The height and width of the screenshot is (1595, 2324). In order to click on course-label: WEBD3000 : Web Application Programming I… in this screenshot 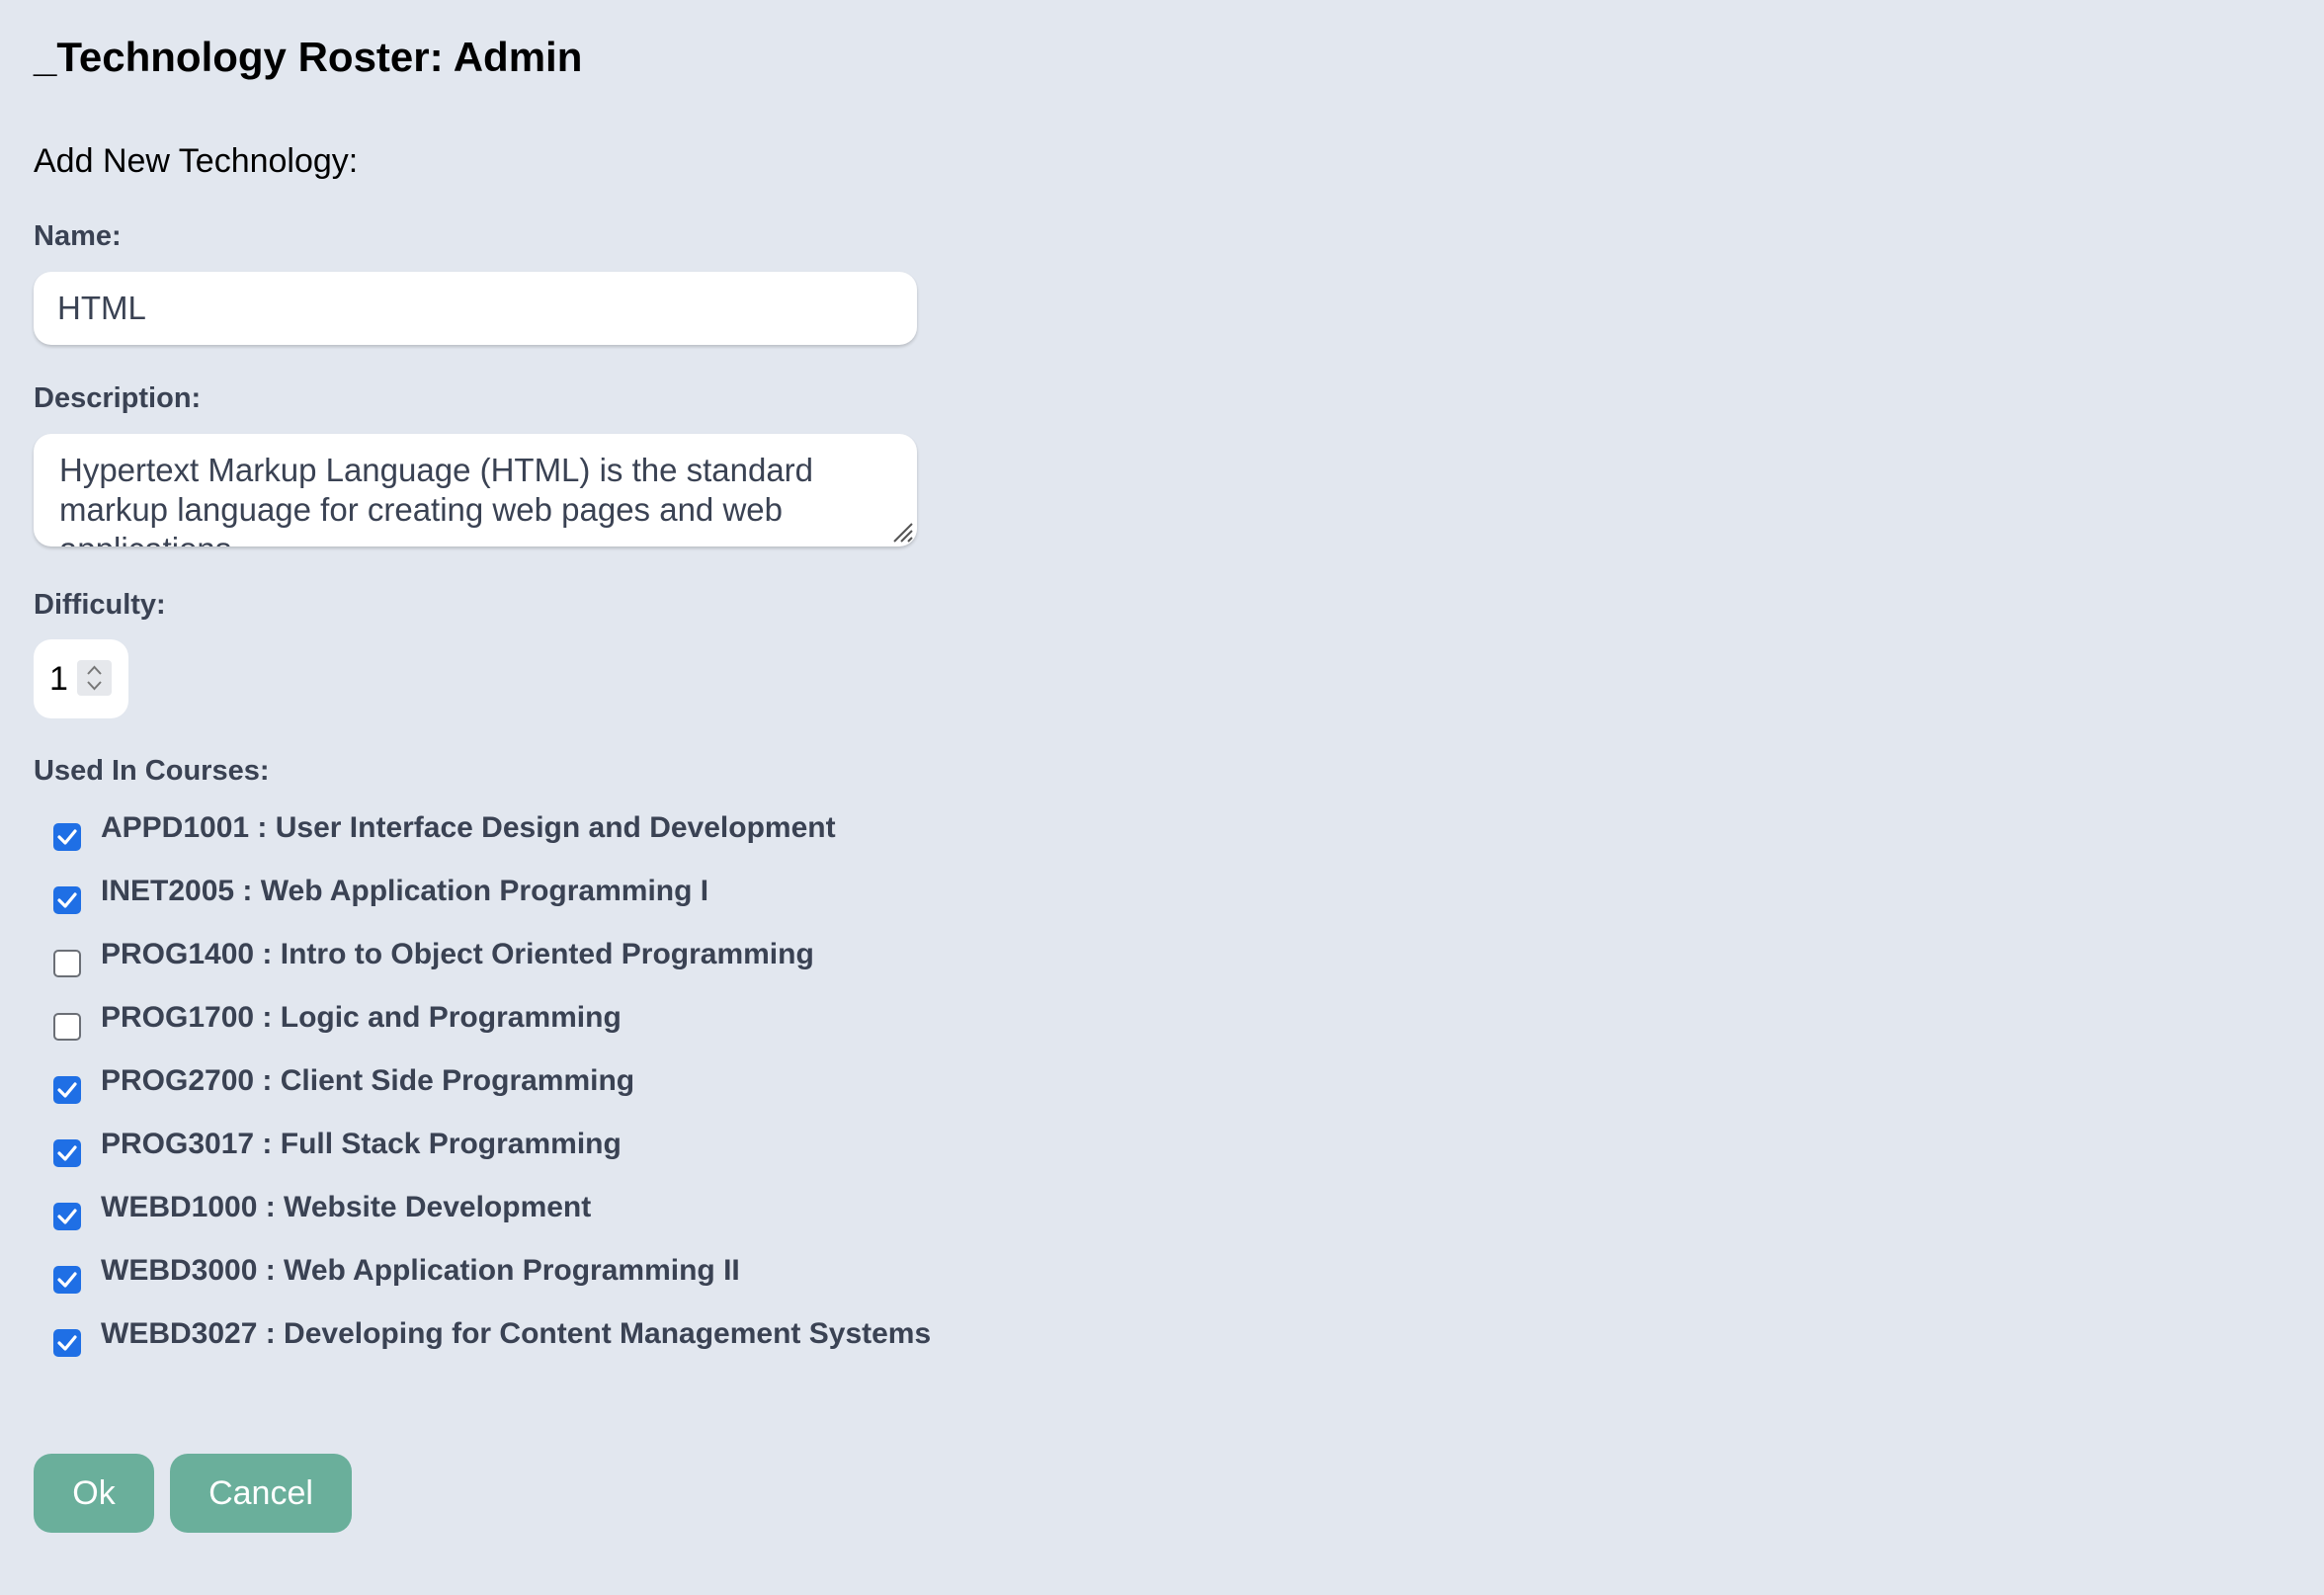, I will do `click(420, 1271)`.